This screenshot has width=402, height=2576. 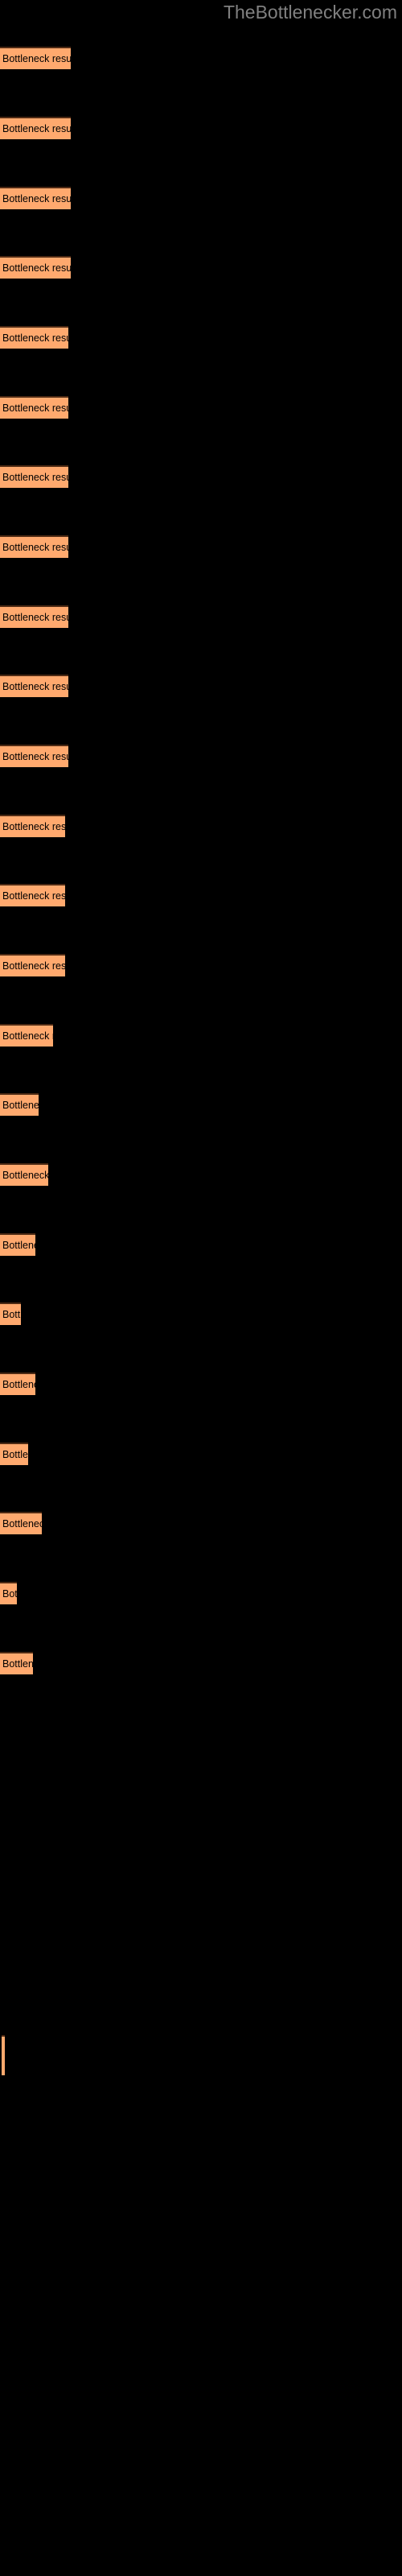 I want to click on chart-bar-sliver, so click(x=3, y=2055).